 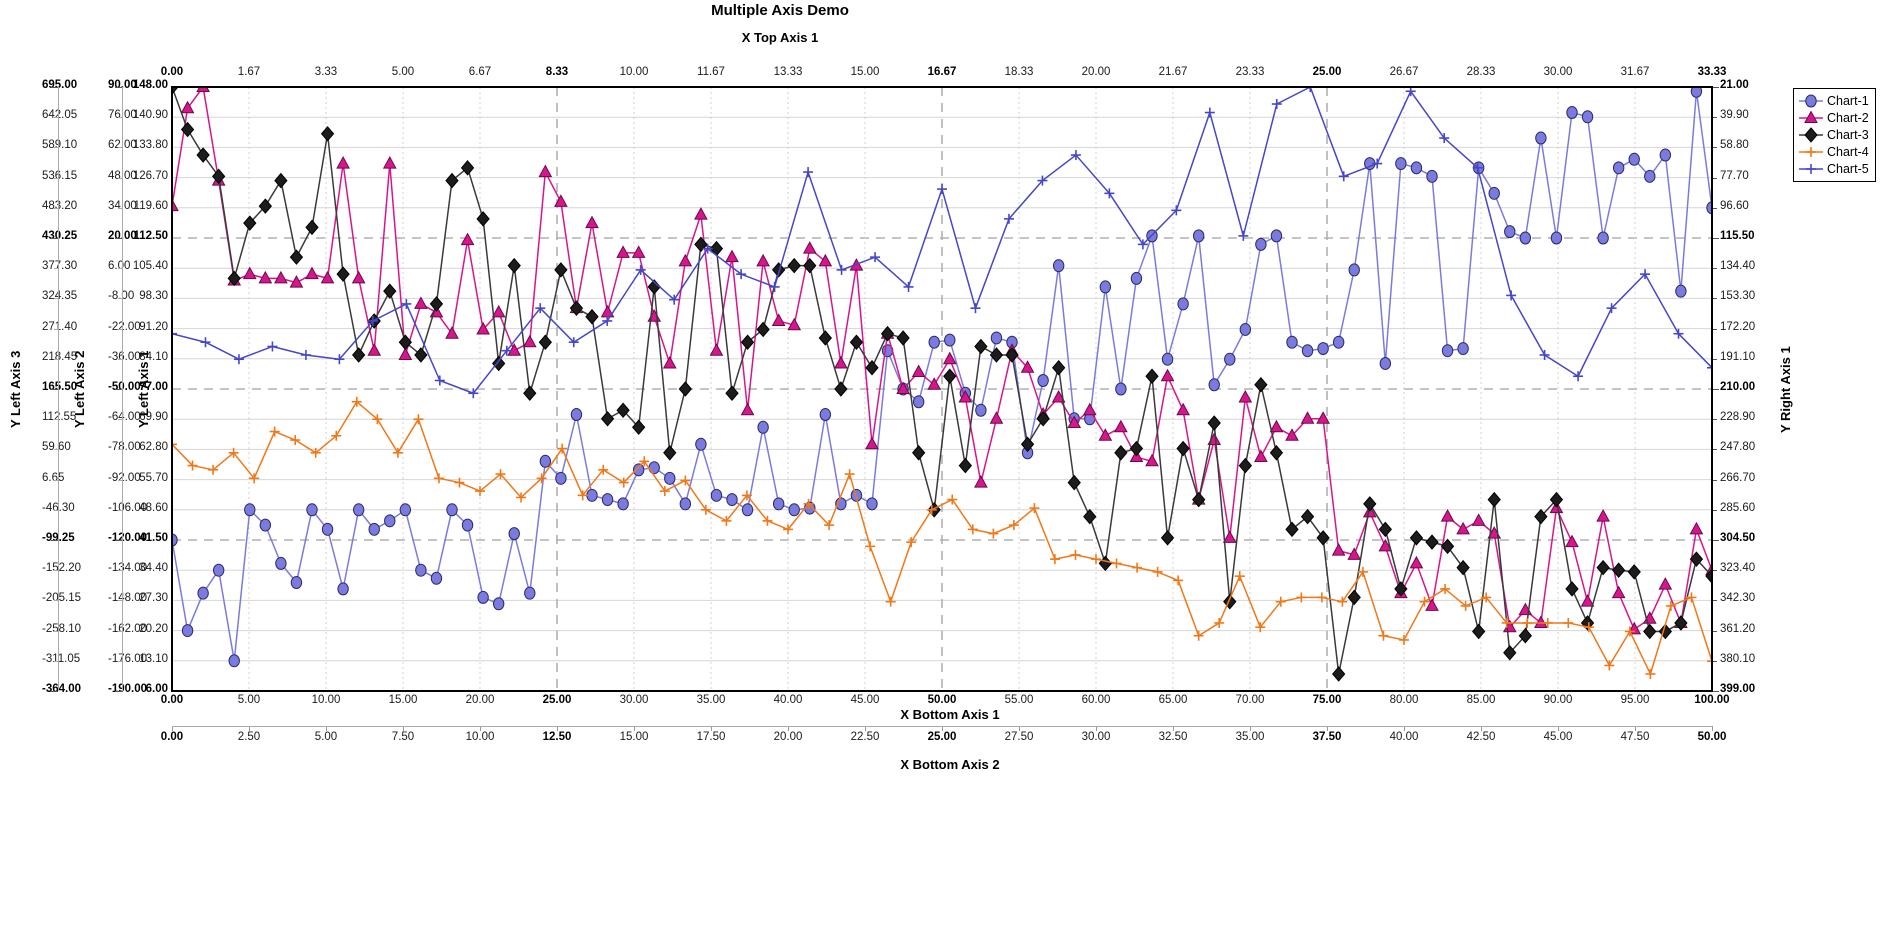 What do you see at coordinates (150, 115) in the screenshot?
I see `axis-tick-label: 140.90` at bounding box center [150, 115].